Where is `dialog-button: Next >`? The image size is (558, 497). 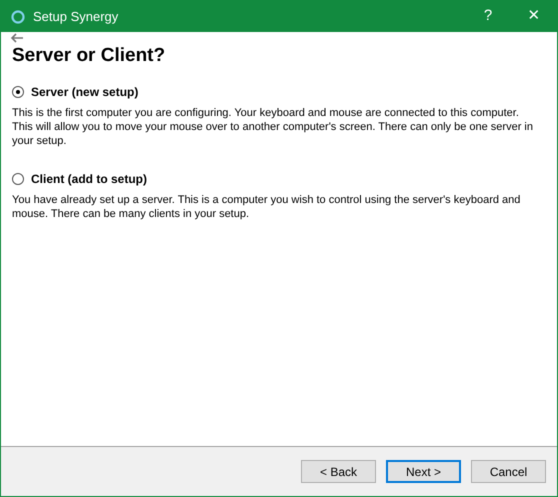
dialog-button: Next > is located at coordinates (423, 471).